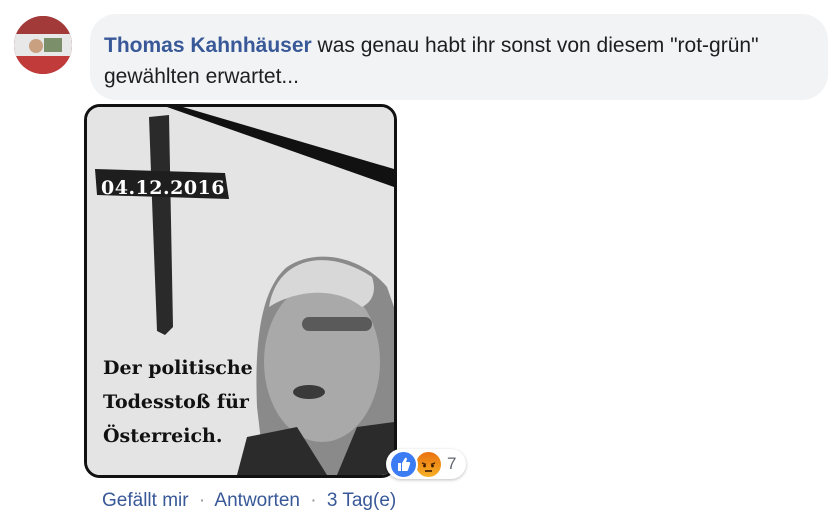 The image size is (840, 531). I want to click on reply-link: Antworten, so click(257, 500).